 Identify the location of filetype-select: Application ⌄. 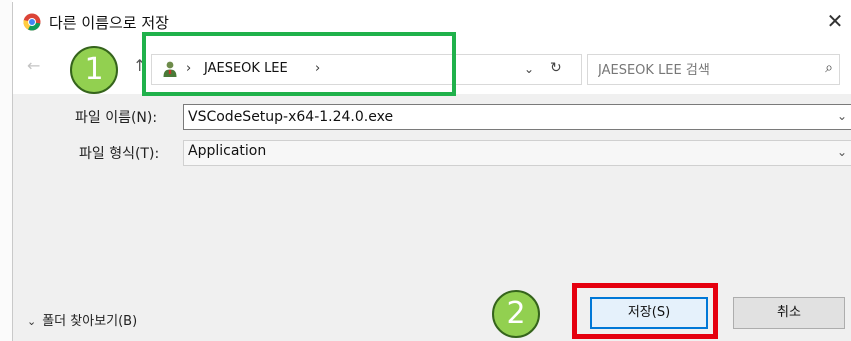
(517, 153).